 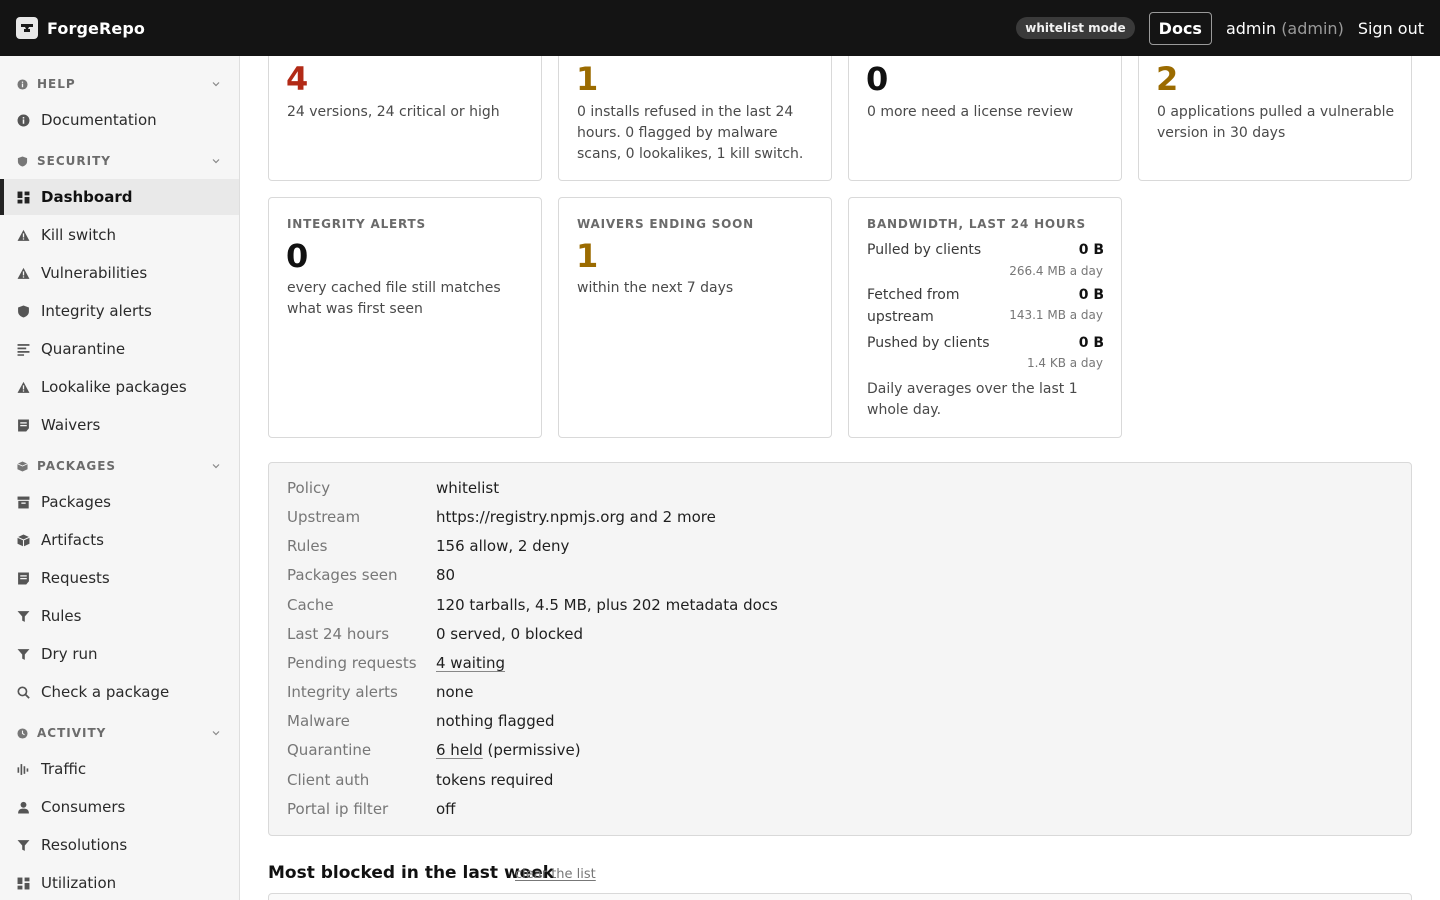 What do you see at coordinates (1391, 28) in the screenshot?
I see `sign-out-link: Sign out` at bounding box center [1391, 28].